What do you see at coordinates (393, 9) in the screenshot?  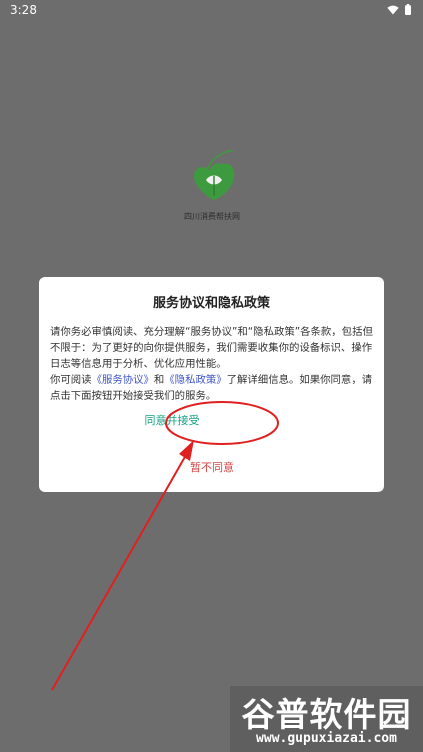 I see `wifi-icon` at bounding box center [393, 9].